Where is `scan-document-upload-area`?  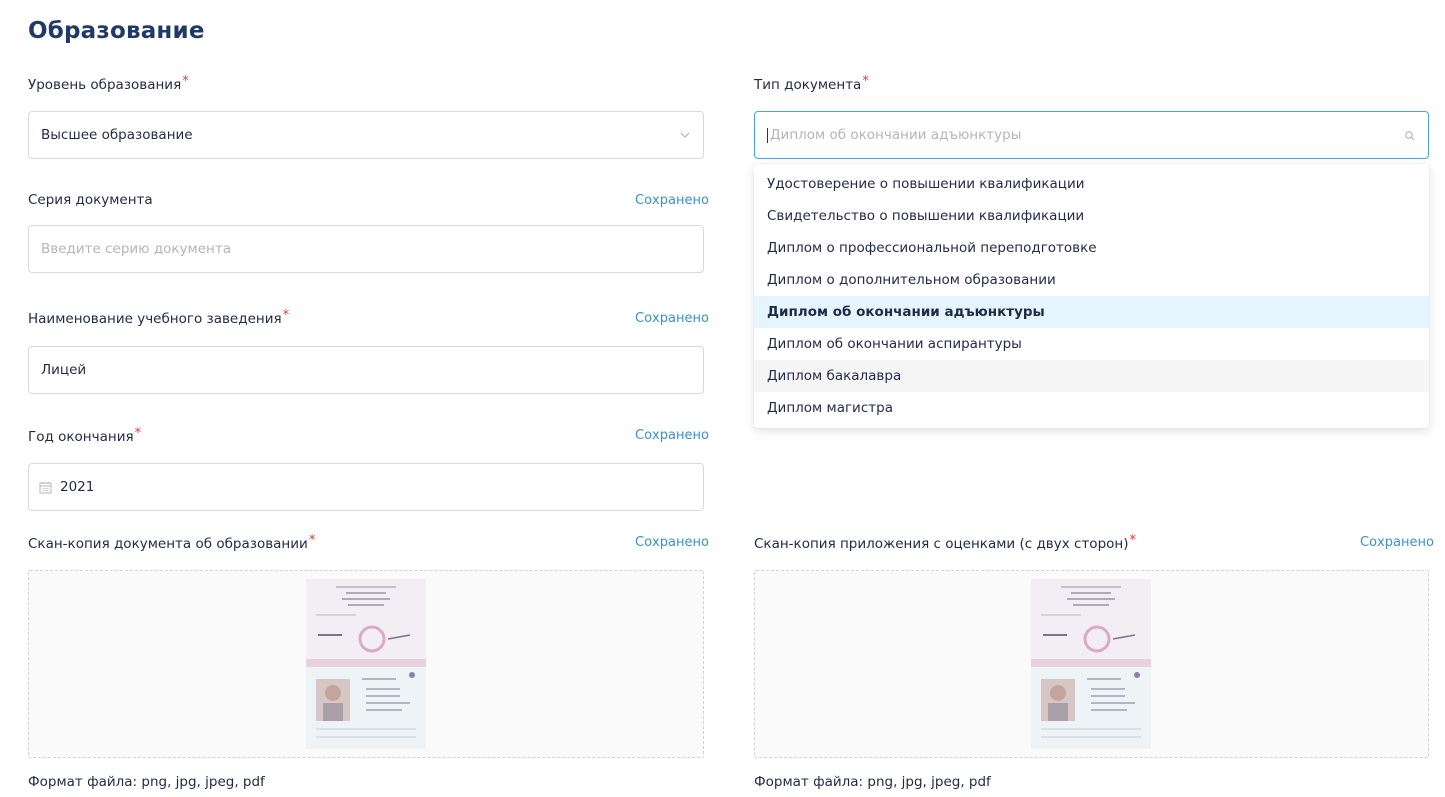 scan-document-upload-area is located at coordinates (366, 664).